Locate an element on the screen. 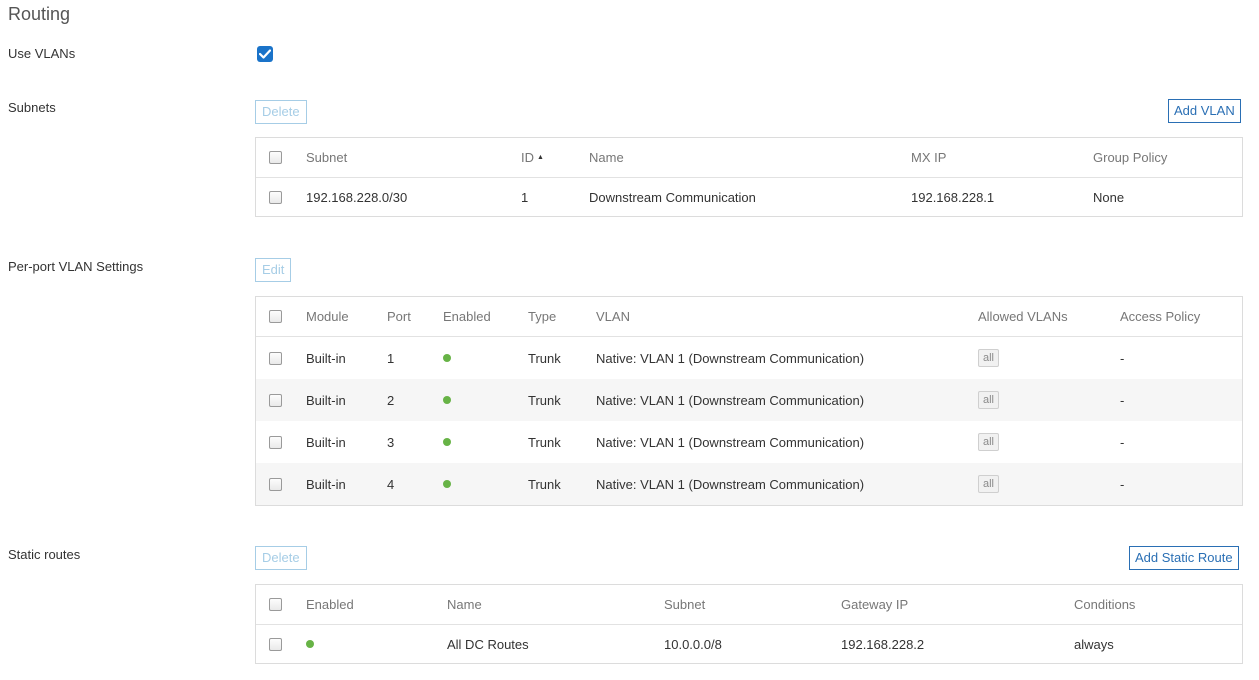 Image resolution: width=1259 pixels, height=680 pixels. mx-ip-cell: 192.168.228.1 is located at coordinates (953, 197).